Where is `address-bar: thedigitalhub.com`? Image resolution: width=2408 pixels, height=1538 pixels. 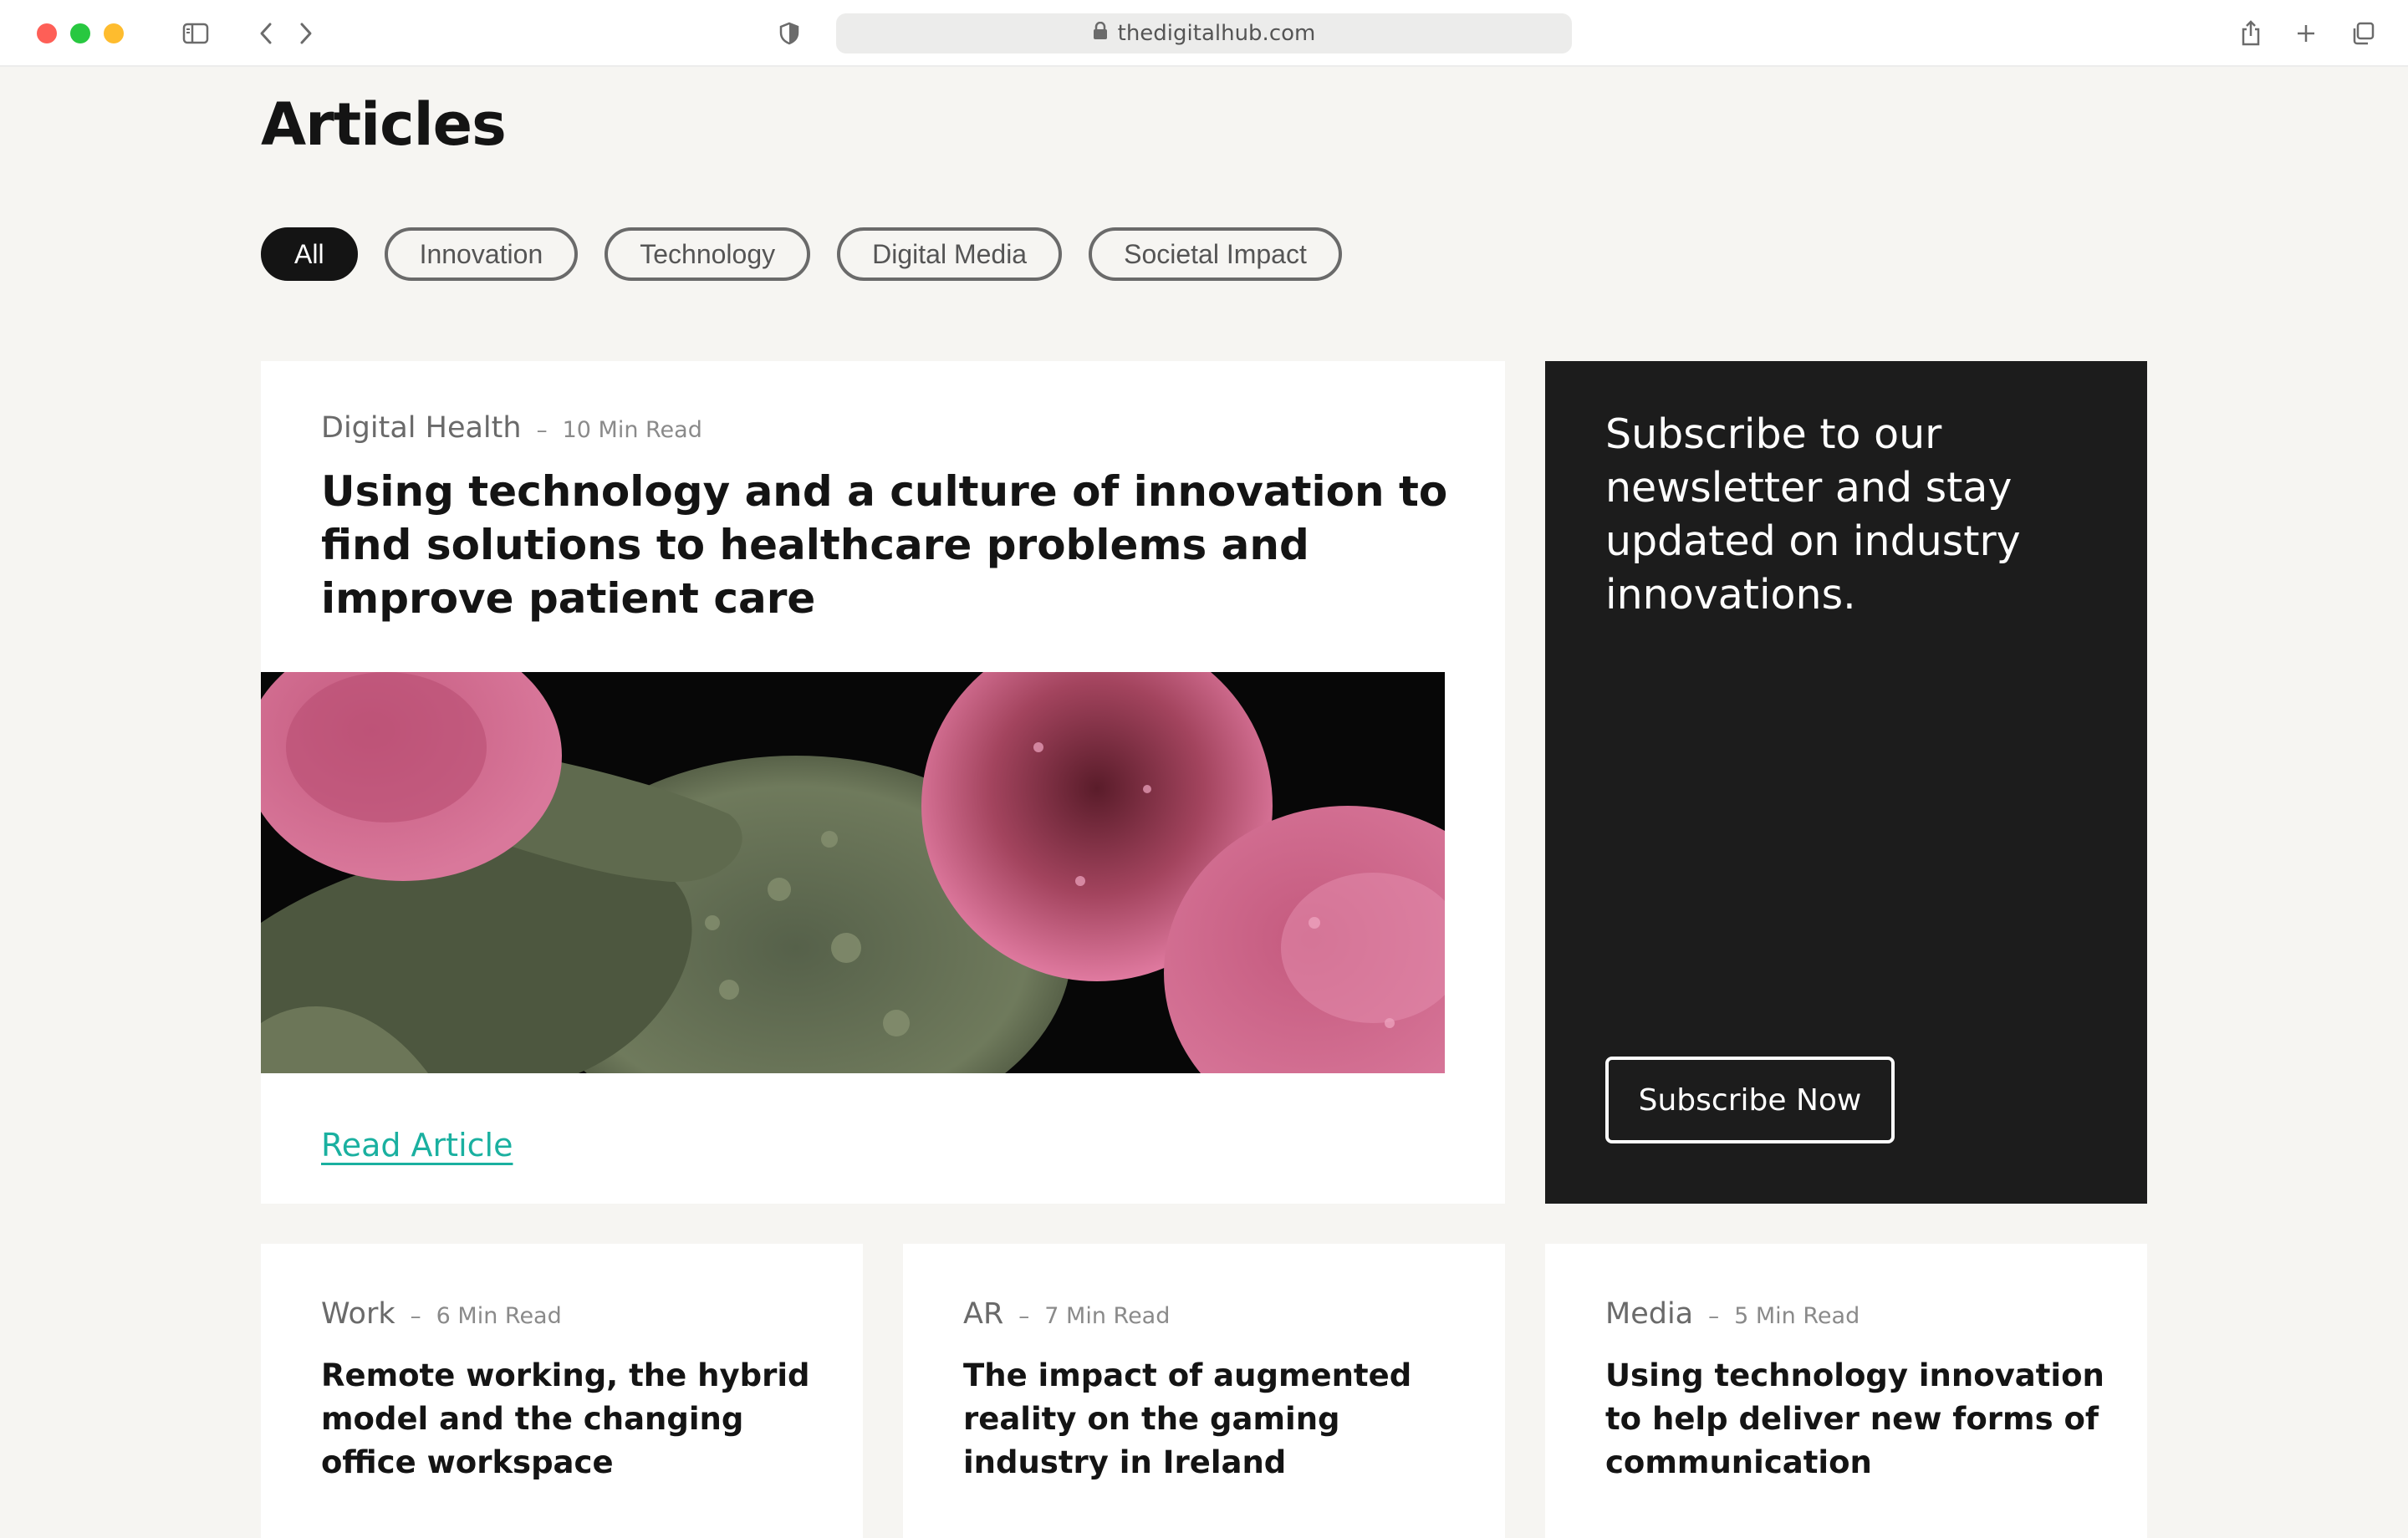
address-bar: thedigitalhub.com is located at coordinates (1204, 33).